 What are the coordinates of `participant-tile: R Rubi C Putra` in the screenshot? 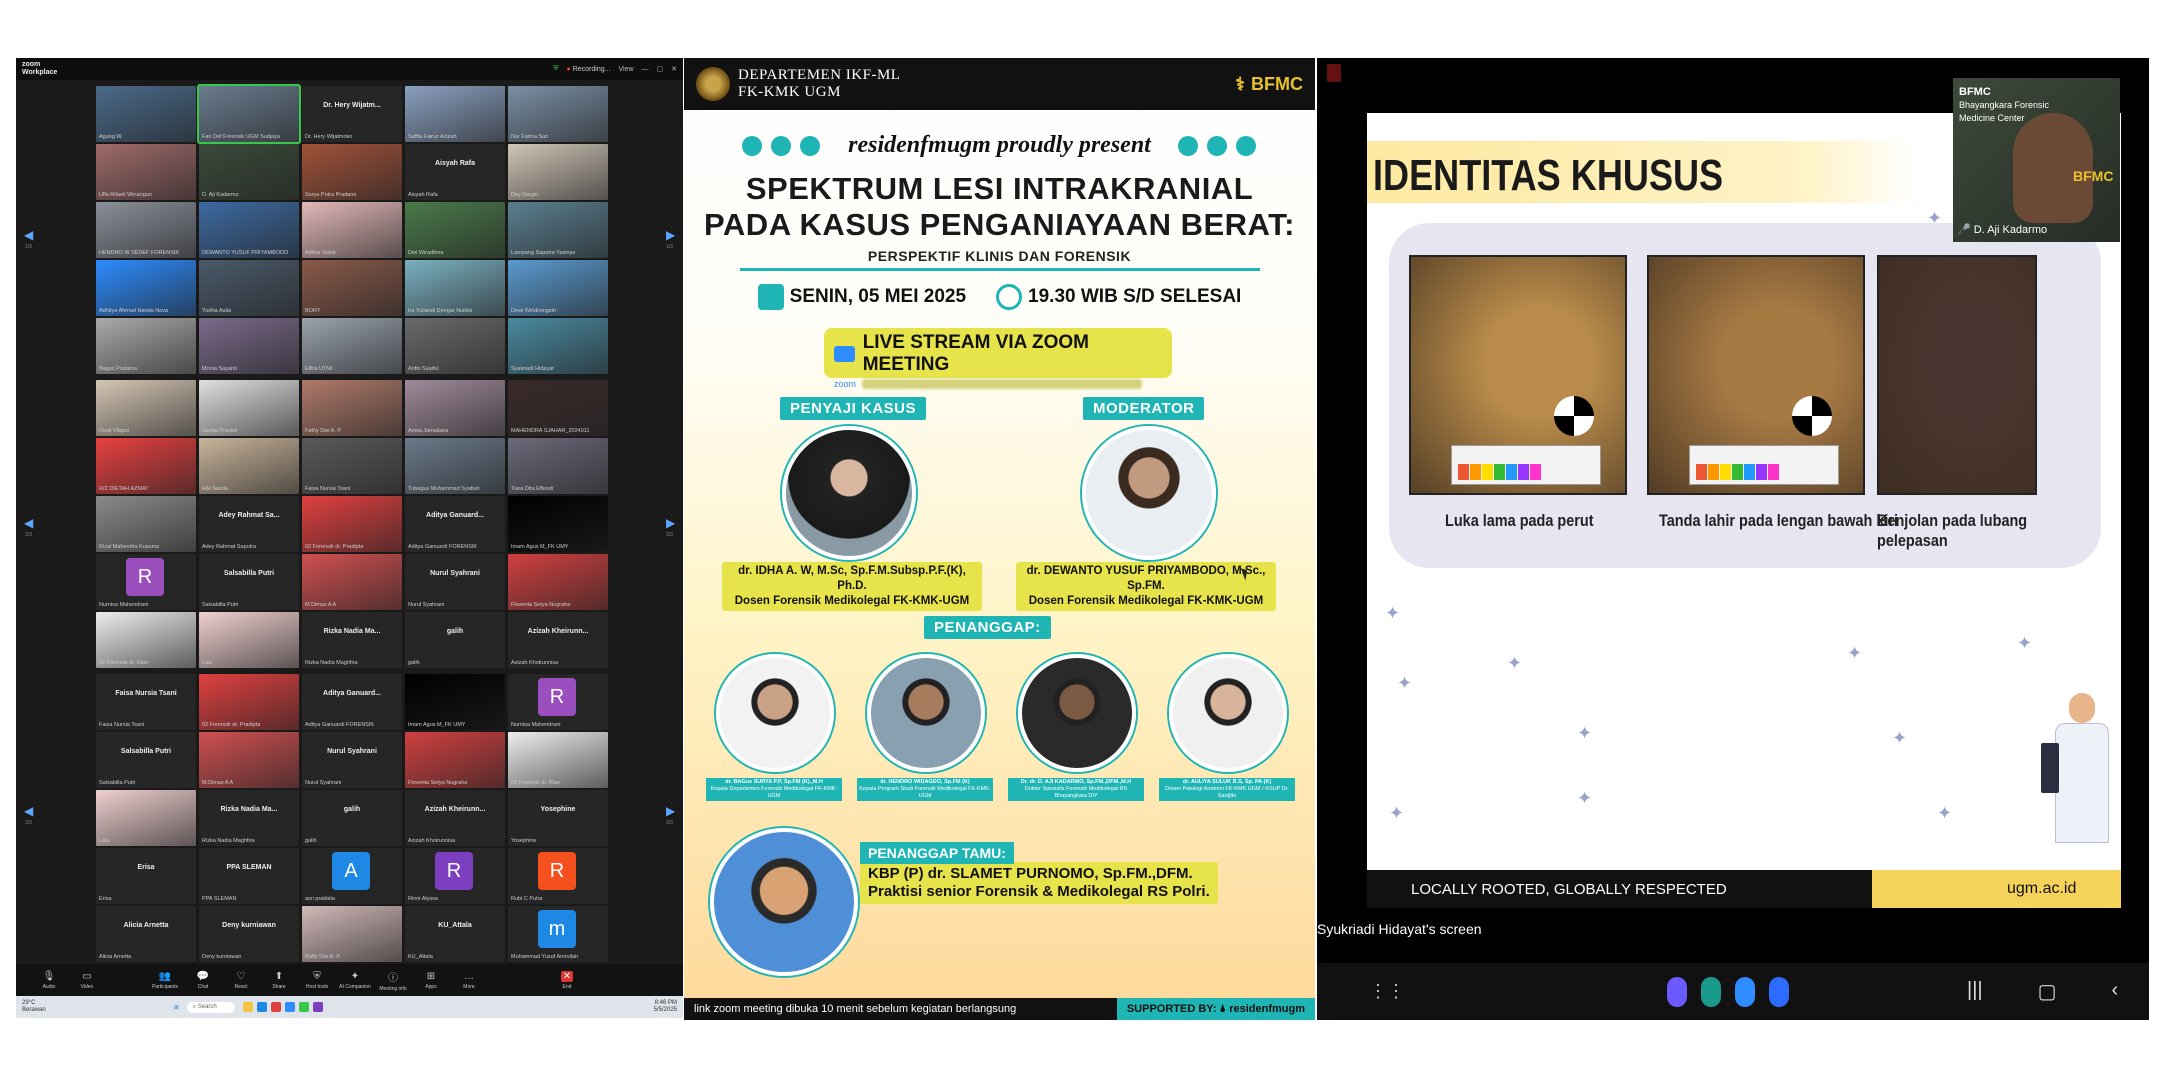 It's located at (558, 876).